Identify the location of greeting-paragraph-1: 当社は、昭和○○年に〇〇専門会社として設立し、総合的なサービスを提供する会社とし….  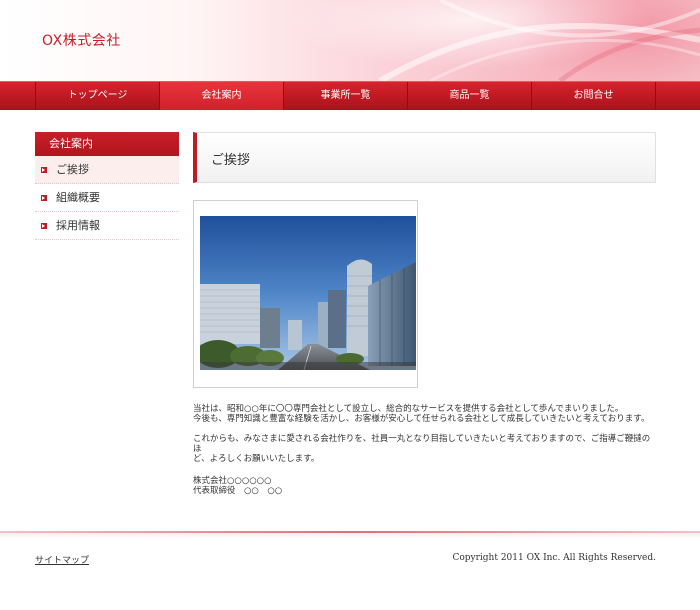
(425, 414).